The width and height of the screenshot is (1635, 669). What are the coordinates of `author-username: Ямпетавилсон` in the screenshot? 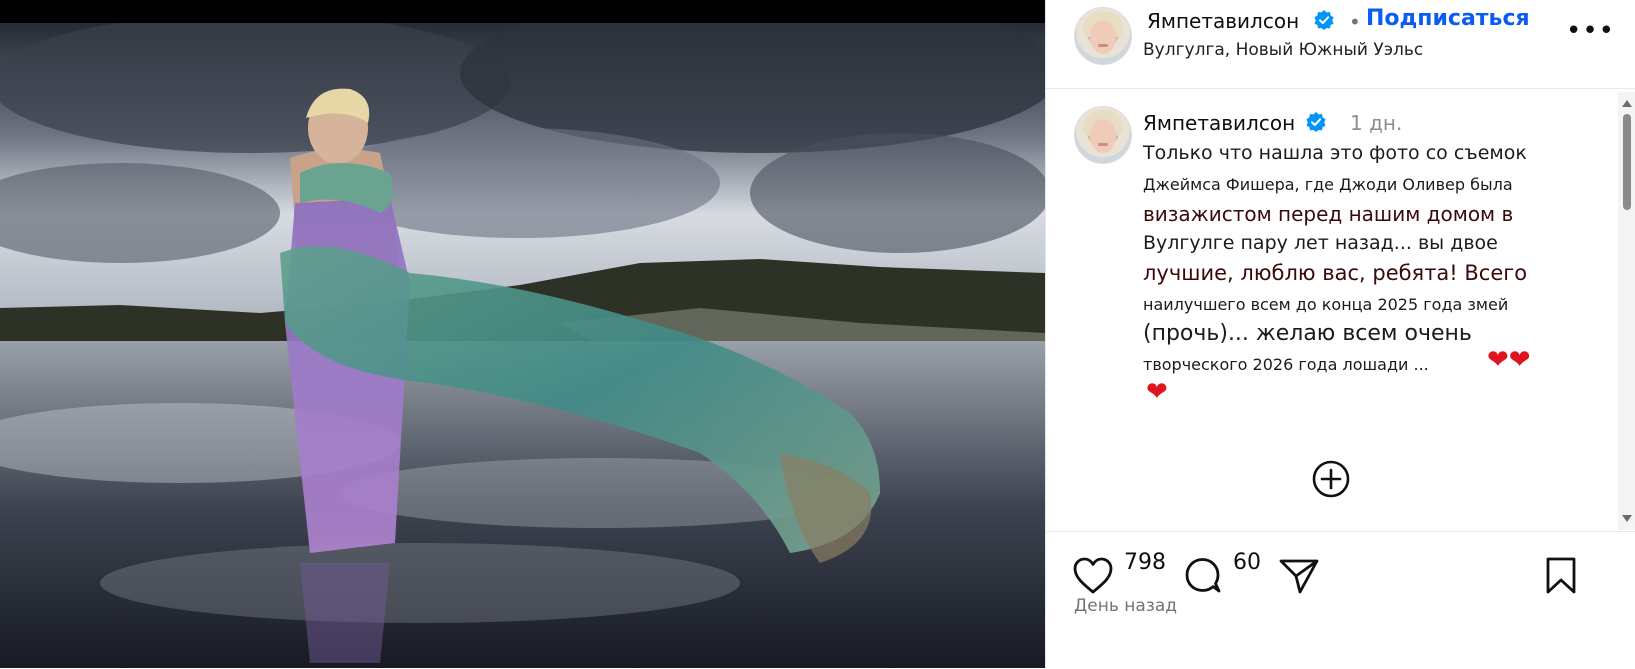 It's located at (1223, 21).